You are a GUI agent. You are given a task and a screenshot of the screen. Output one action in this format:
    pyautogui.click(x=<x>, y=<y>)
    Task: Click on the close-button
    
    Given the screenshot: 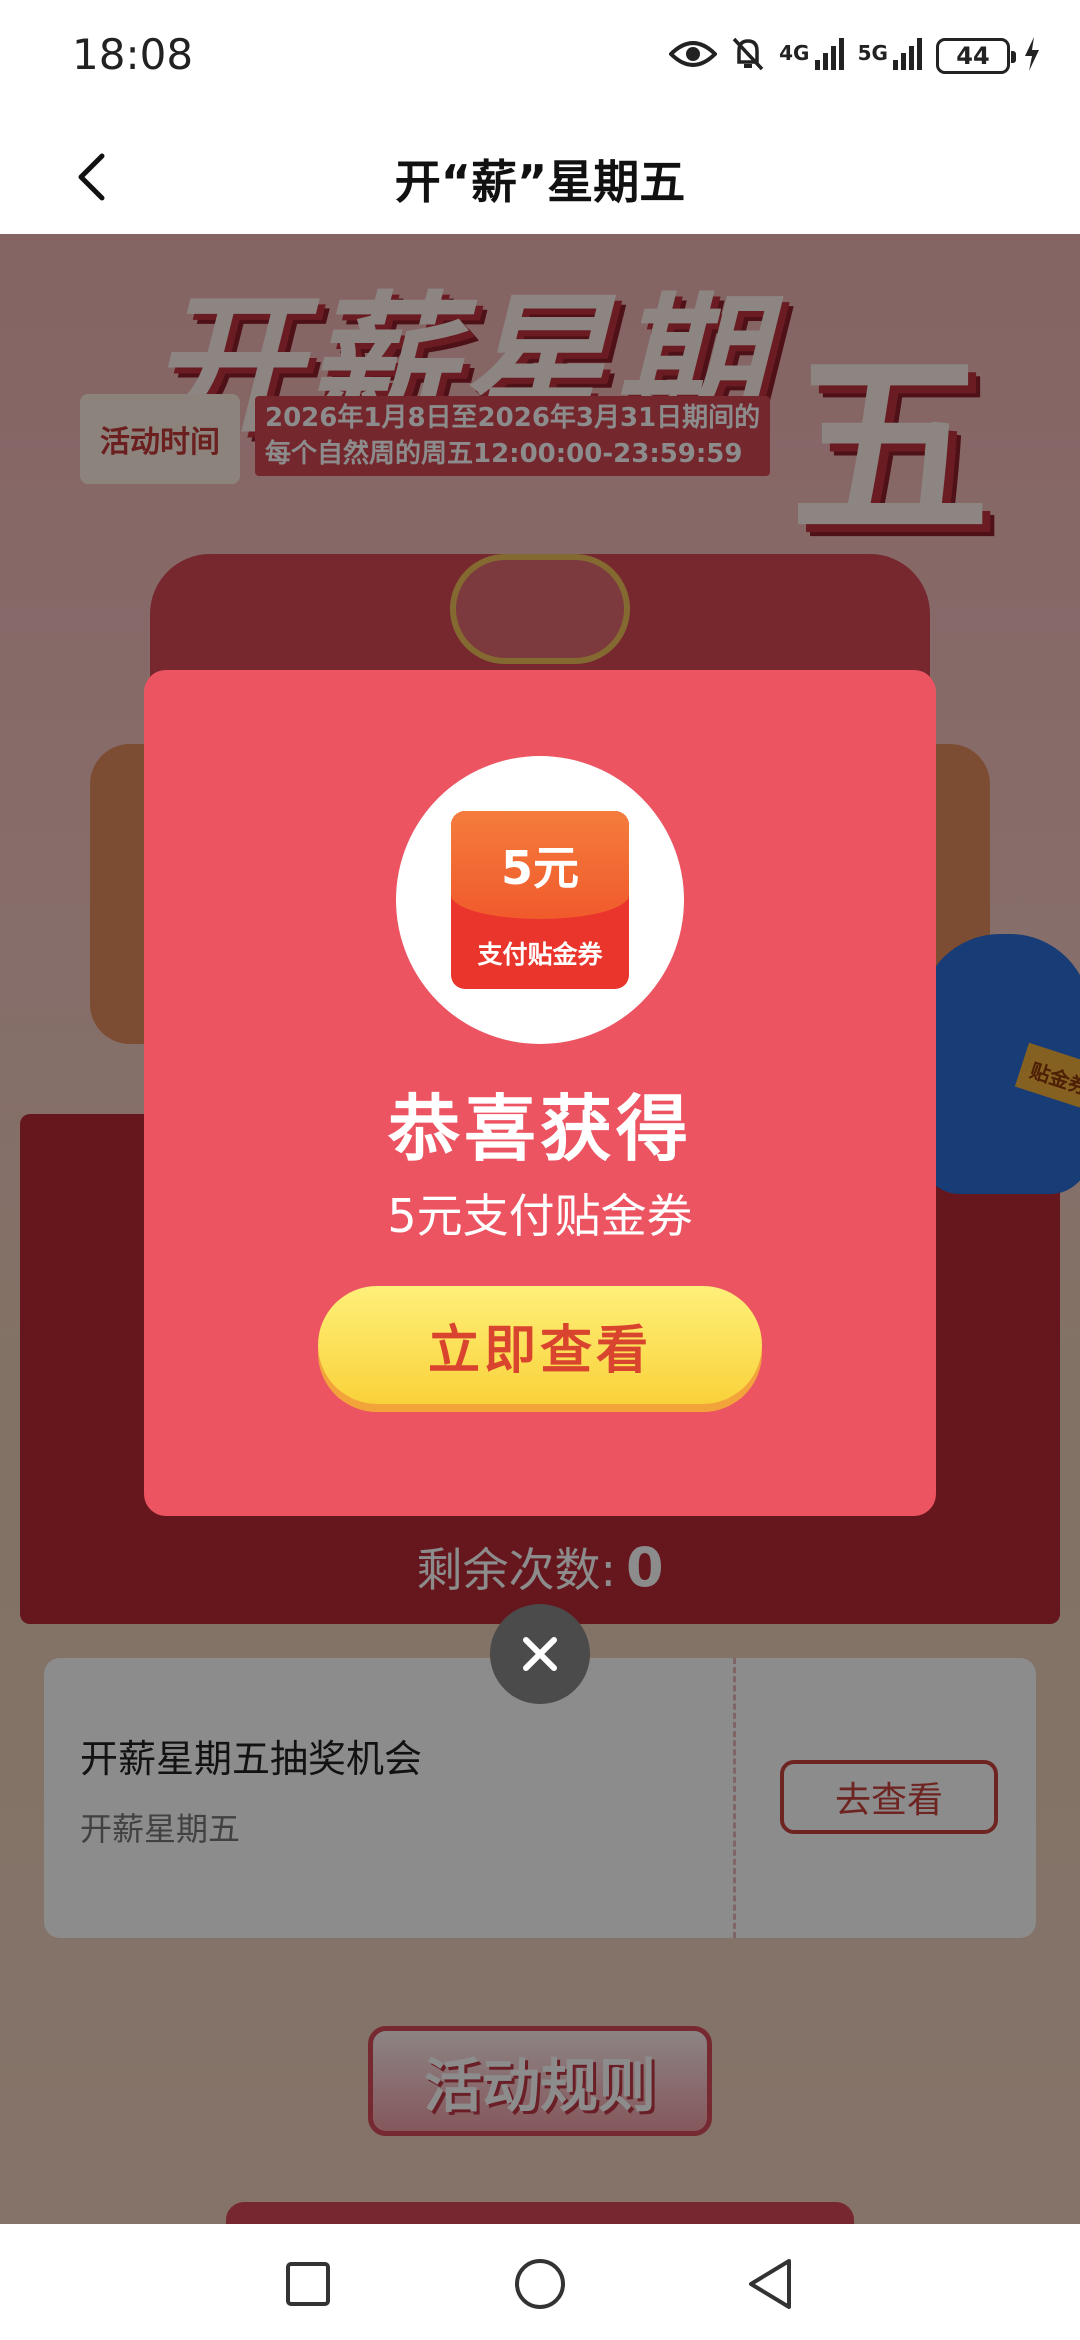 What is the action you would take?
    pyautogui.click(x=540, y=1654)
    